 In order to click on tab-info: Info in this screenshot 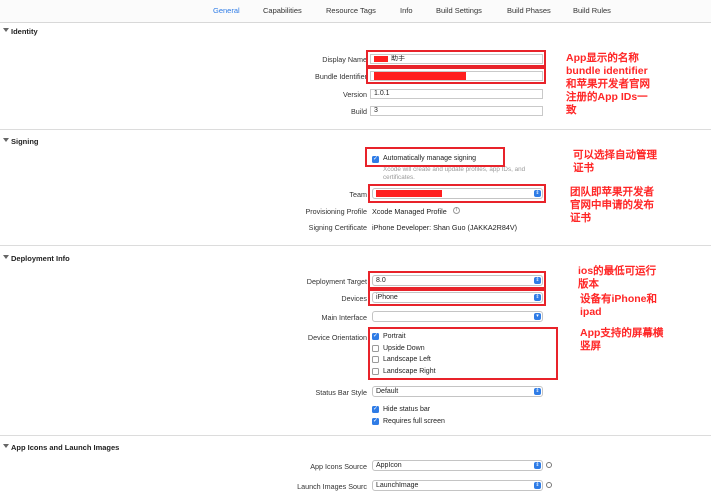, I will do `click(406, 10)`.